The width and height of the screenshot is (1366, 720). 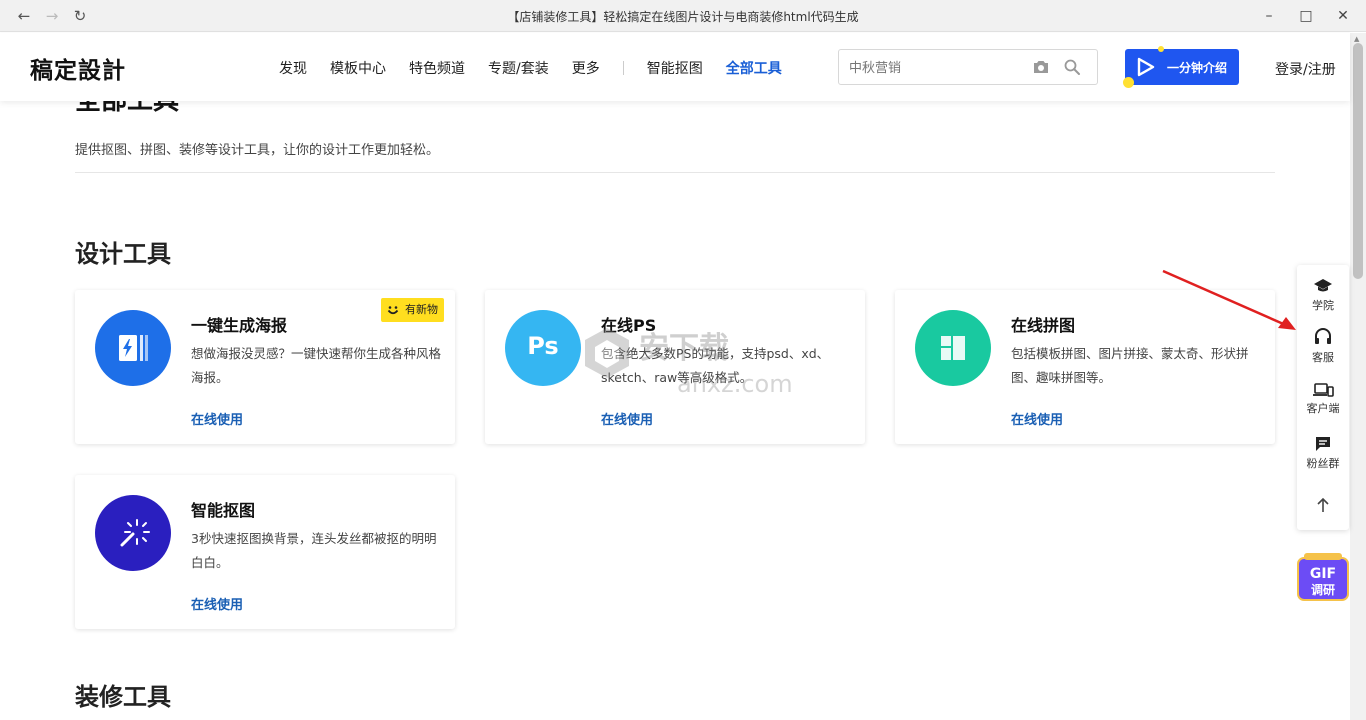 I want to click on watermark-logo: 安下载 anxz.com, so click(x=689, y=363).